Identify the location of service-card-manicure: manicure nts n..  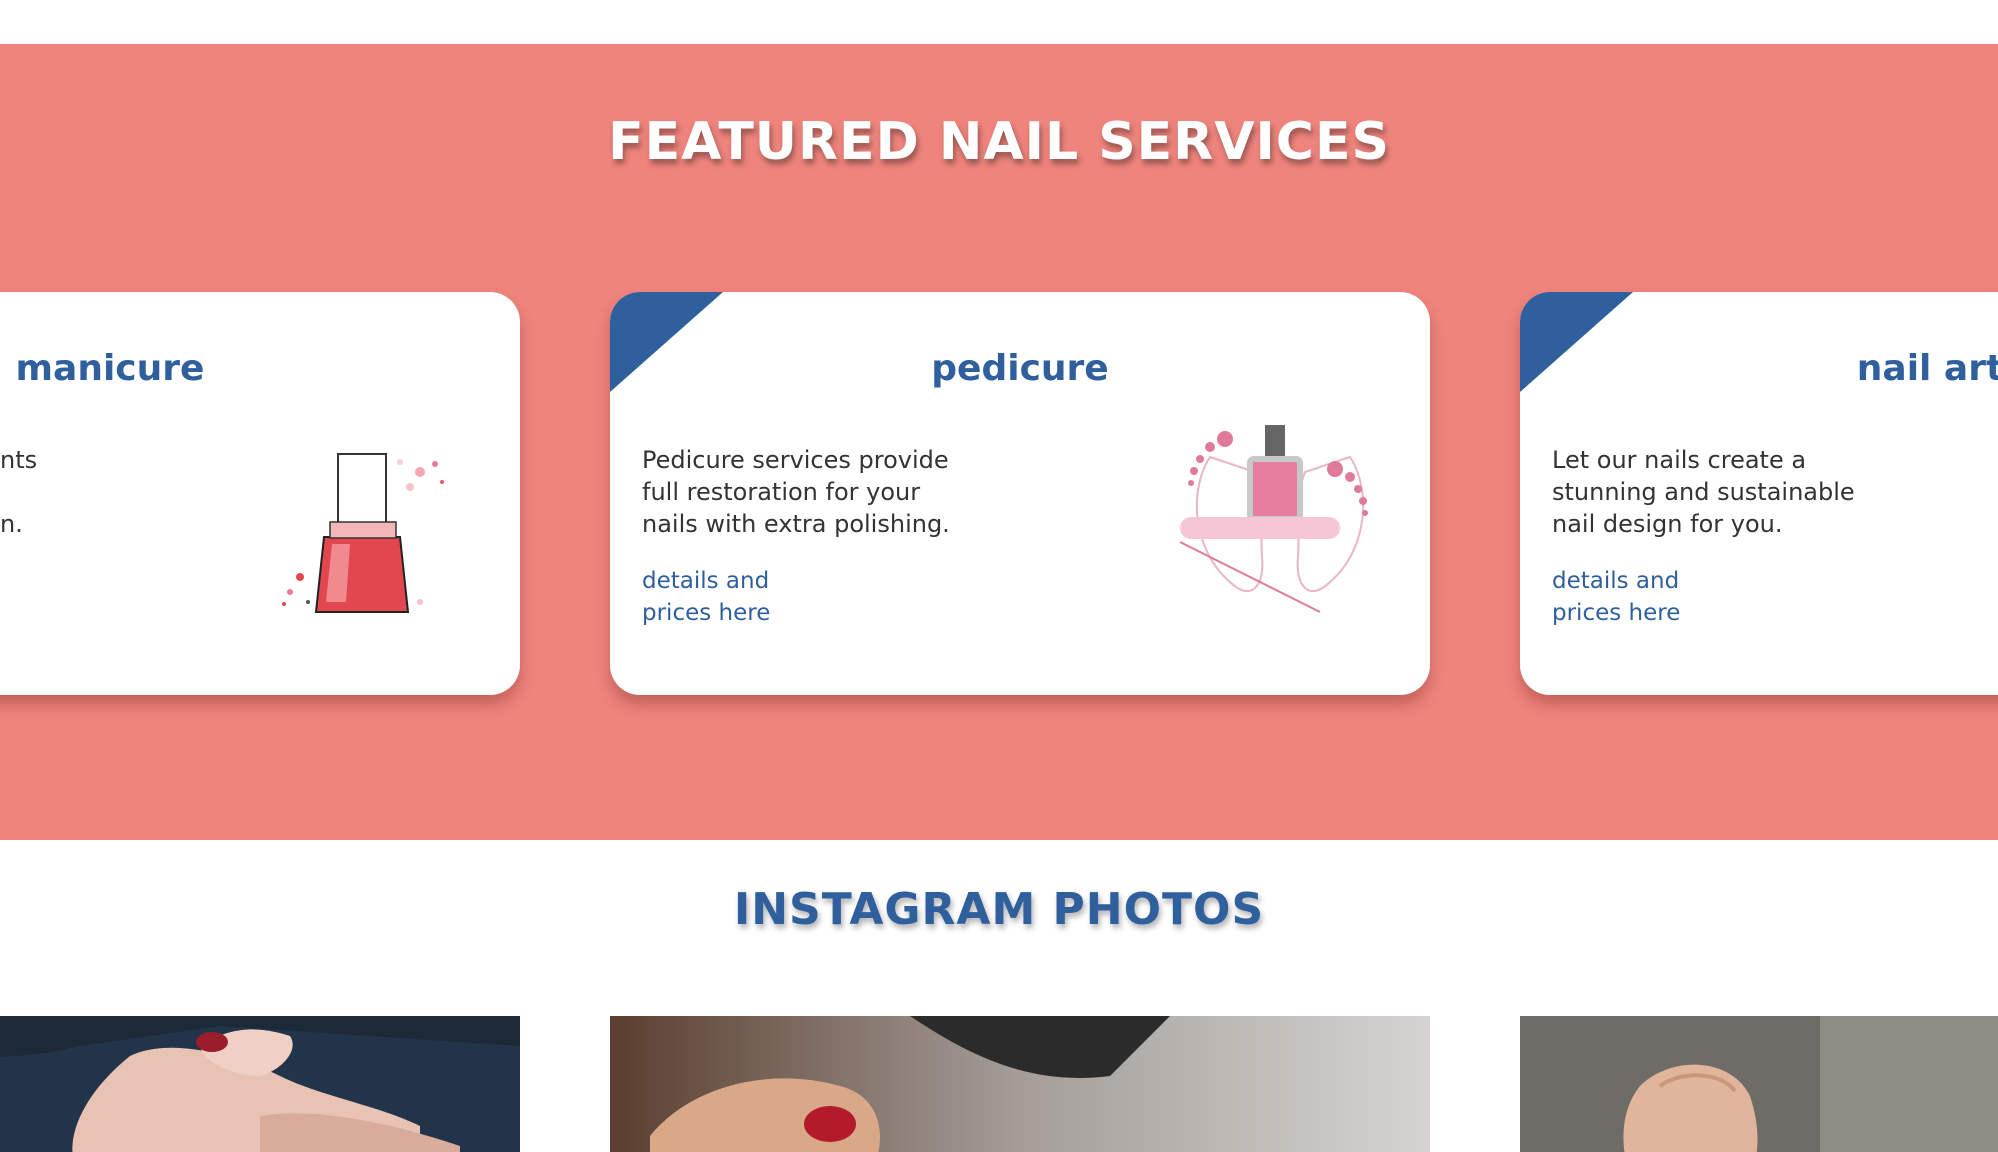
(260, 493).